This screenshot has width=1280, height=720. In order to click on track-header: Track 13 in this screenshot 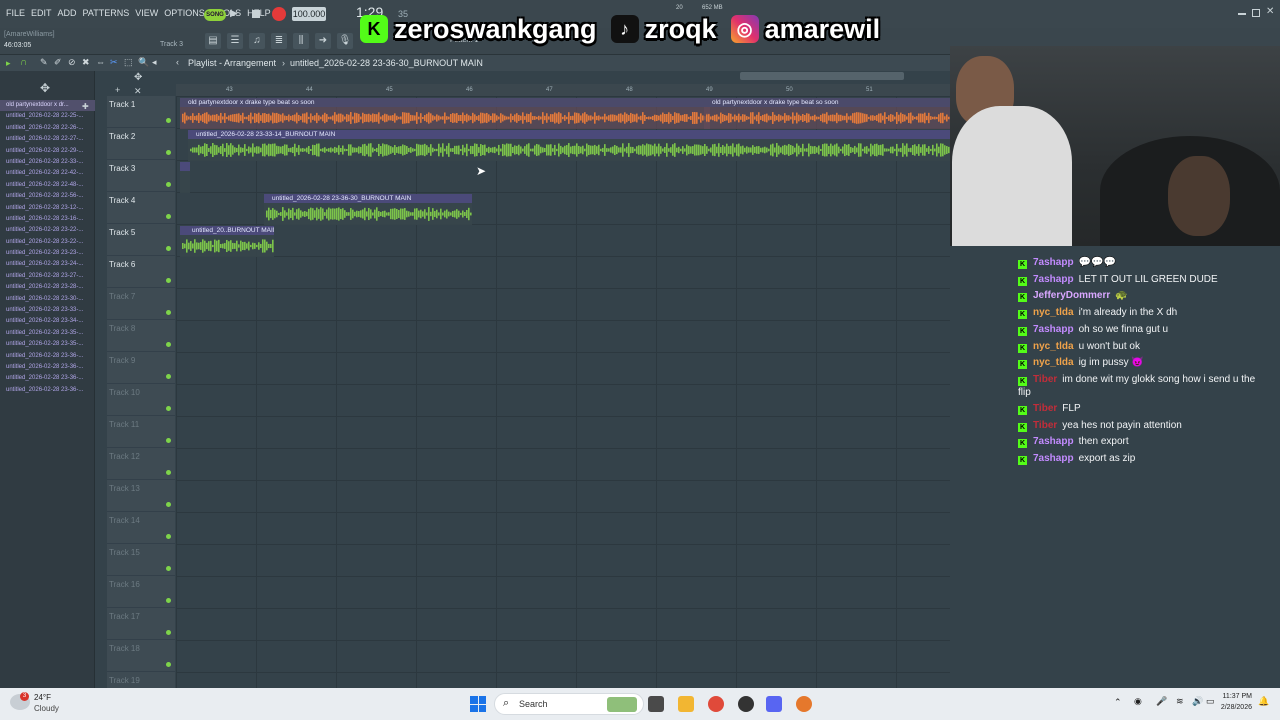, I will do `click(141, 496)`.